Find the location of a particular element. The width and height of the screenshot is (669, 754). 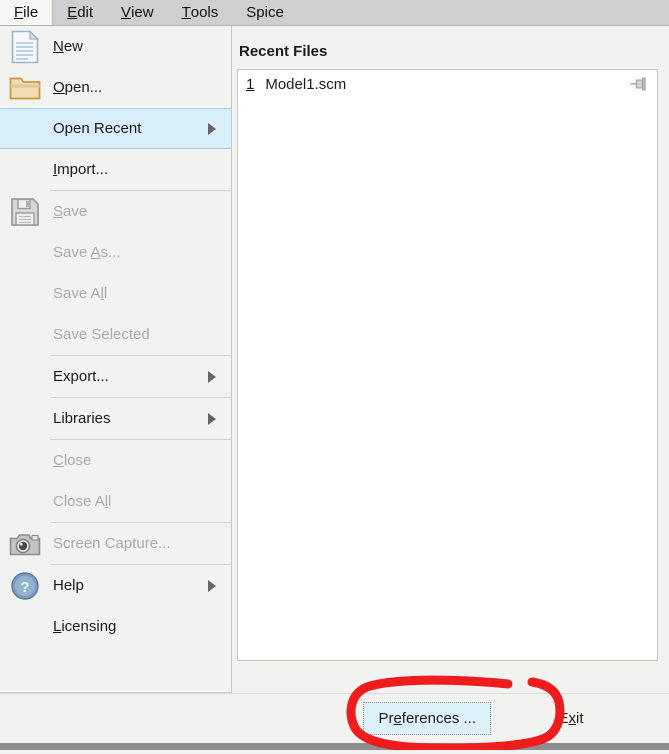

menu-item-libraries: Libraries is located at coordinates (115, 418).